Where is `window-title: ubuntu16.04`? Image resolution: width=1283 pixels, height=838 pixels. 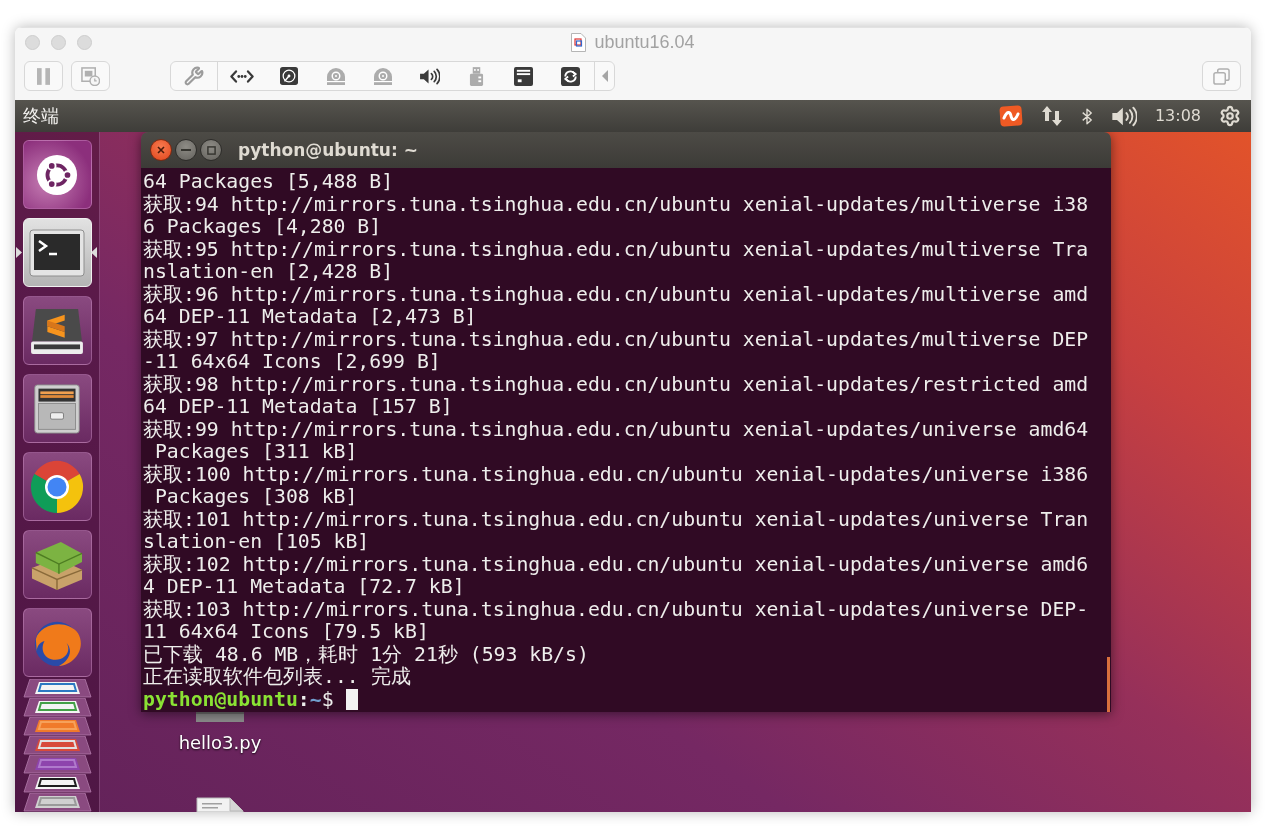
window-title: ubuntu16.04 is located at coordinates (644, 42).